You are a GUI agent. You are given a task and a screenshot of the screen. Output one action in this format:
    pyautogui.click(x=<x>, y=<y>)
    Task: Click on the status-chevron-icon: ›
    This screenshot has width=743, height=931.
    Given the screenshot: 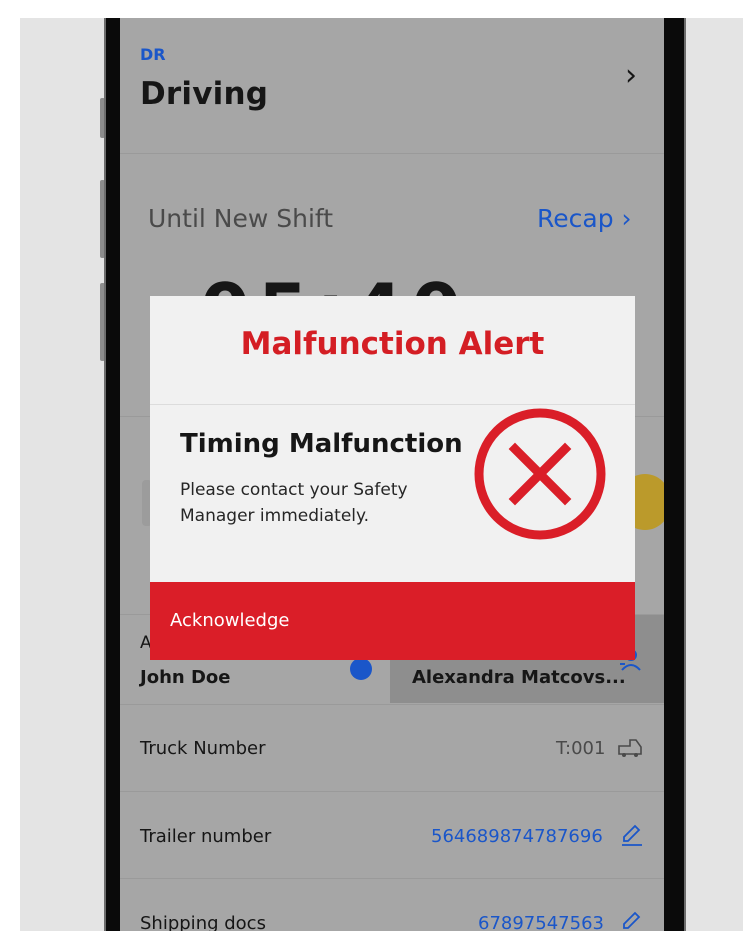 What is the action you would take?
    pyautogui.click(x=631, y=76)
    